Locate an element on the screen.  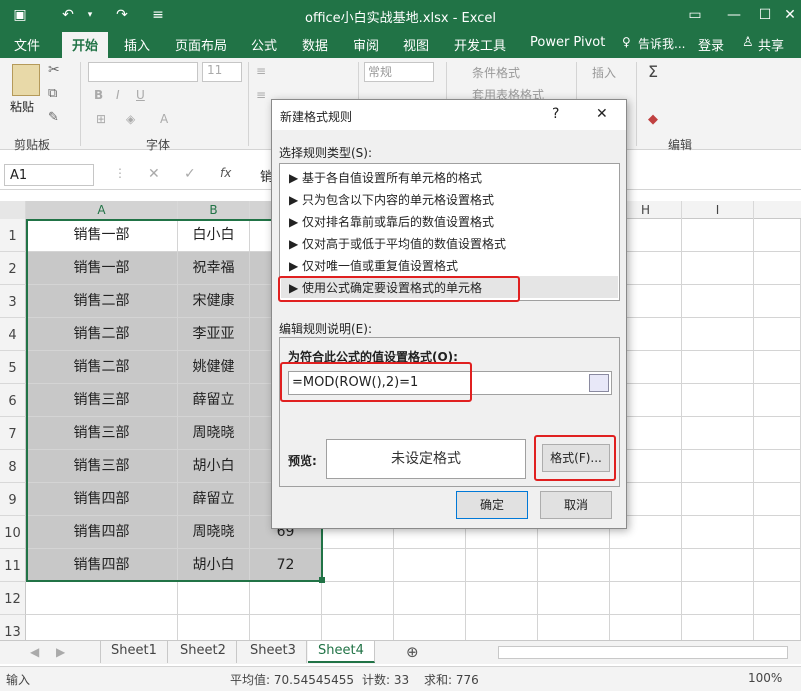
column-header-a: A is located at coordinates (102, 210).